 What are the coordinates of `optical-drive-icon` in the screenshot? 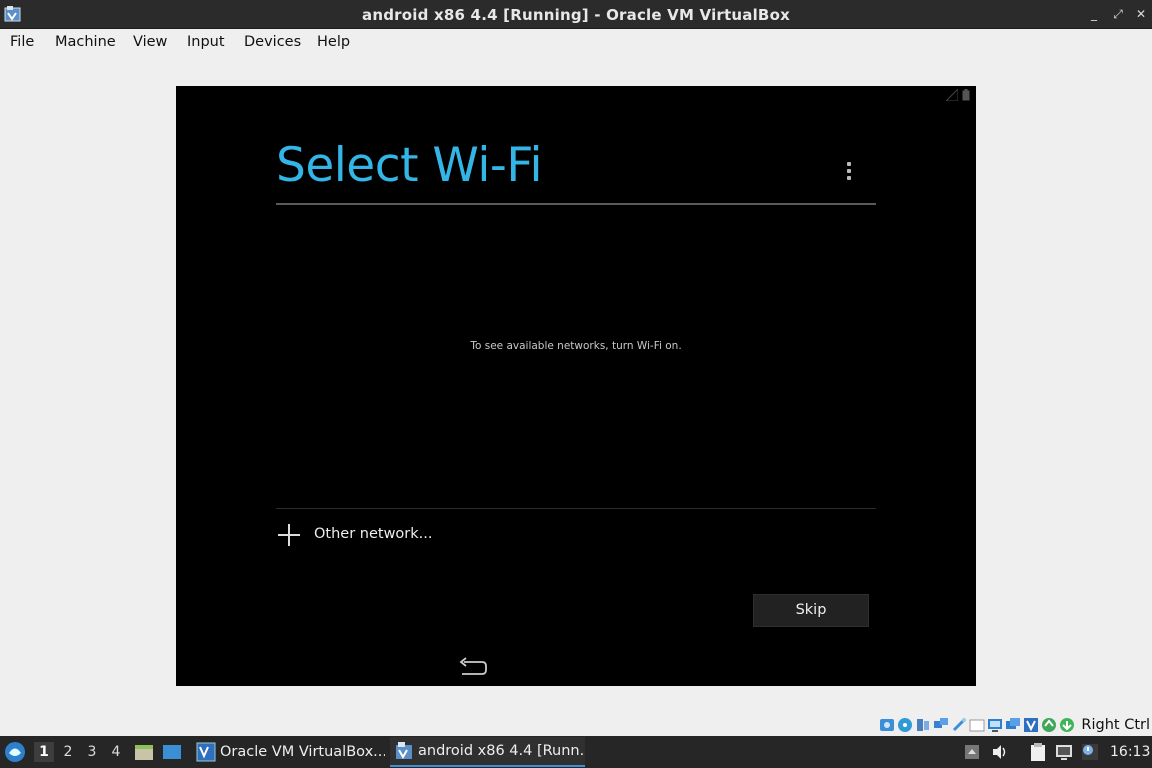 It's located at (905, 725).